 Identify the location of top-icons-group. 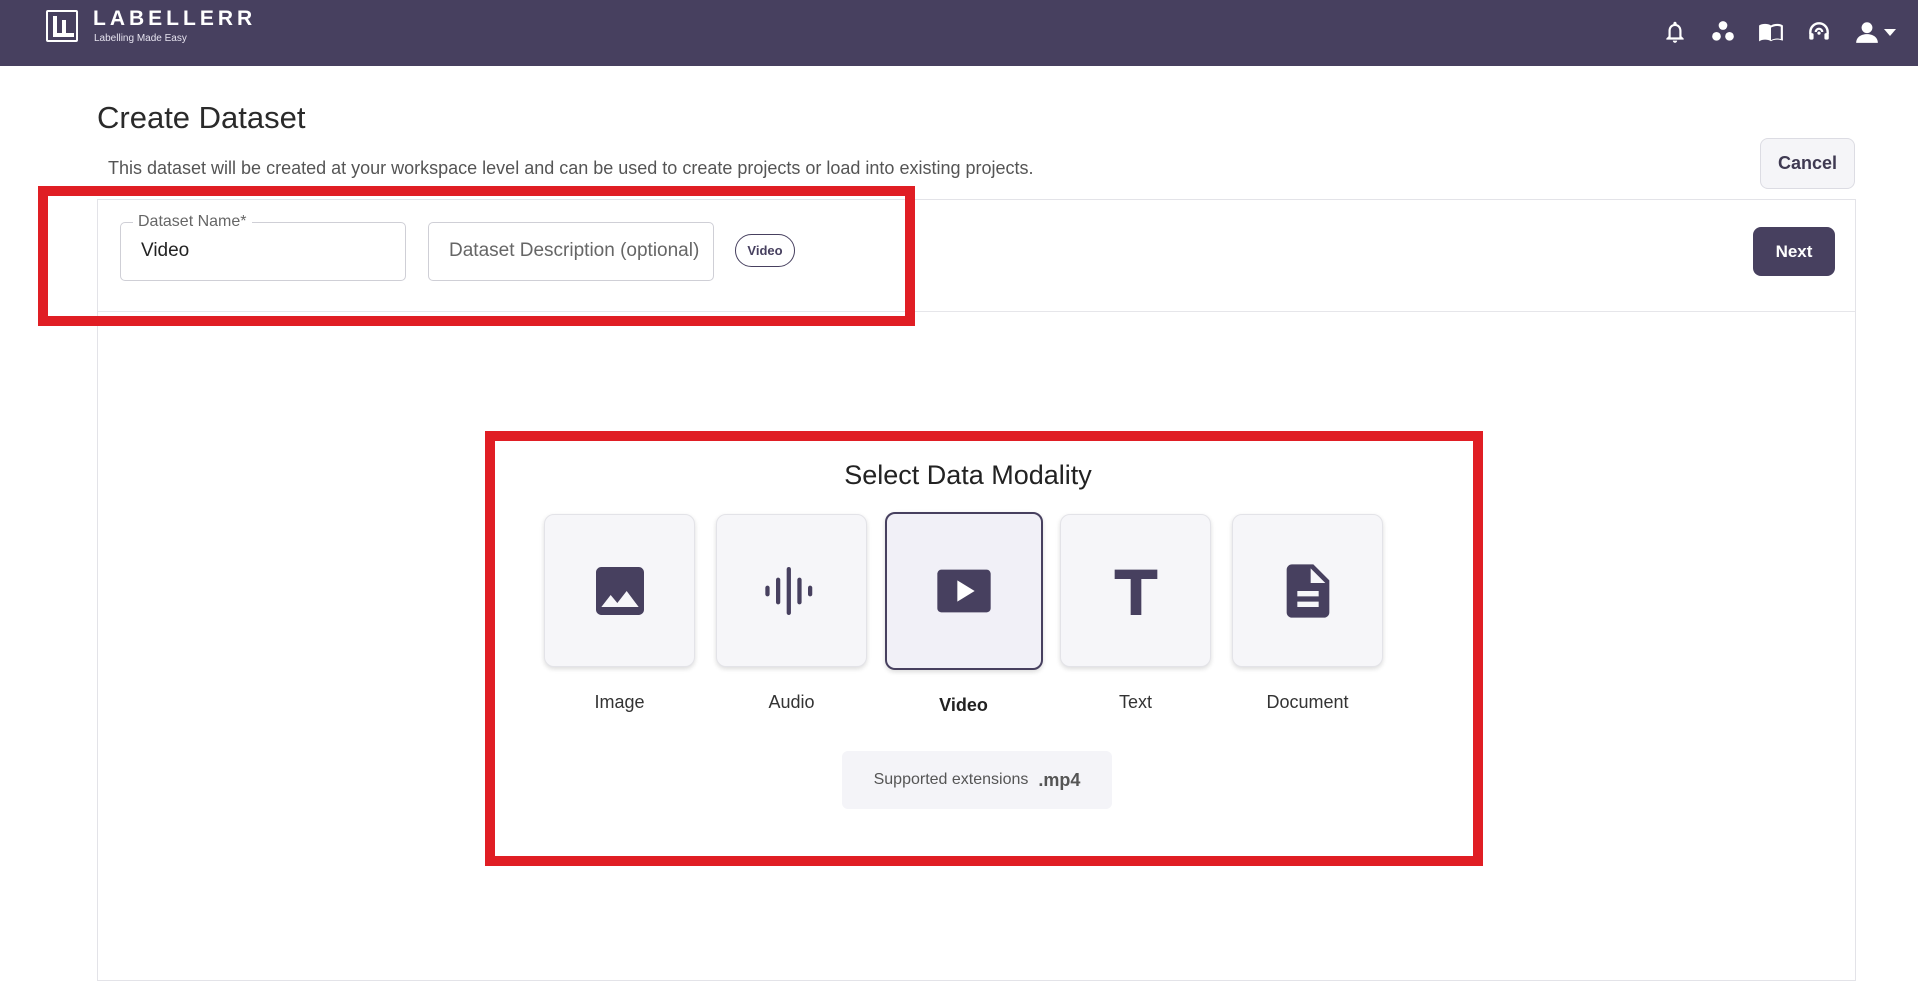
(1779, 32).